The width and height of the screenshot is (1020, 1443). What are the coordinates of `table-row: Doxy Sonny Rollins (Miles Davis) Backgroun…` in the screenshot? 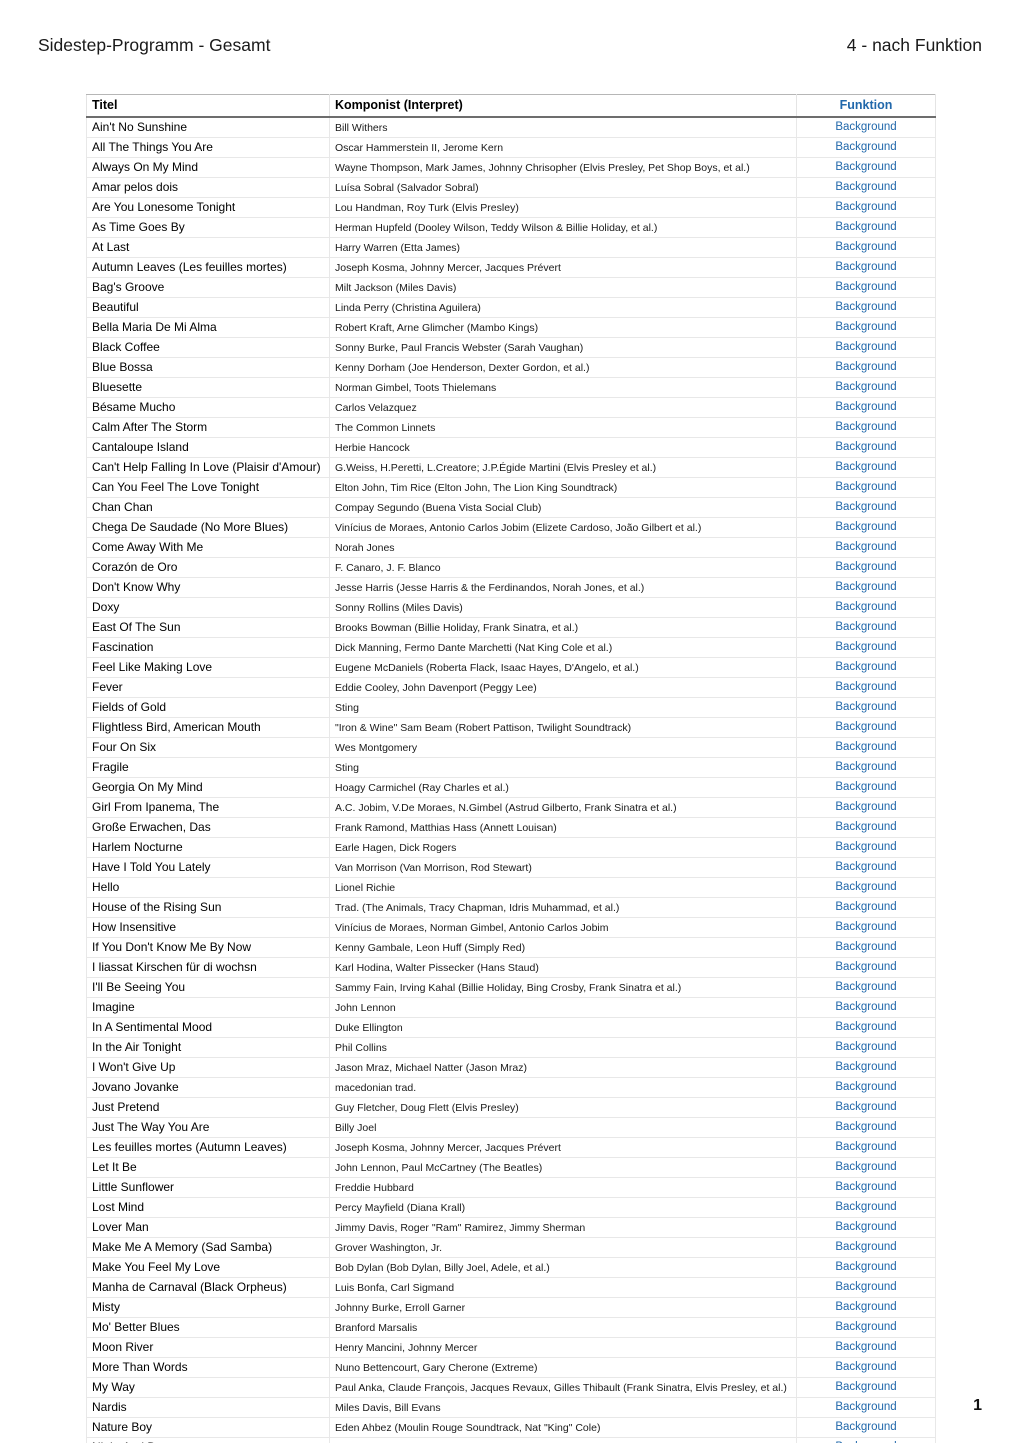 It's located at (511, 607).